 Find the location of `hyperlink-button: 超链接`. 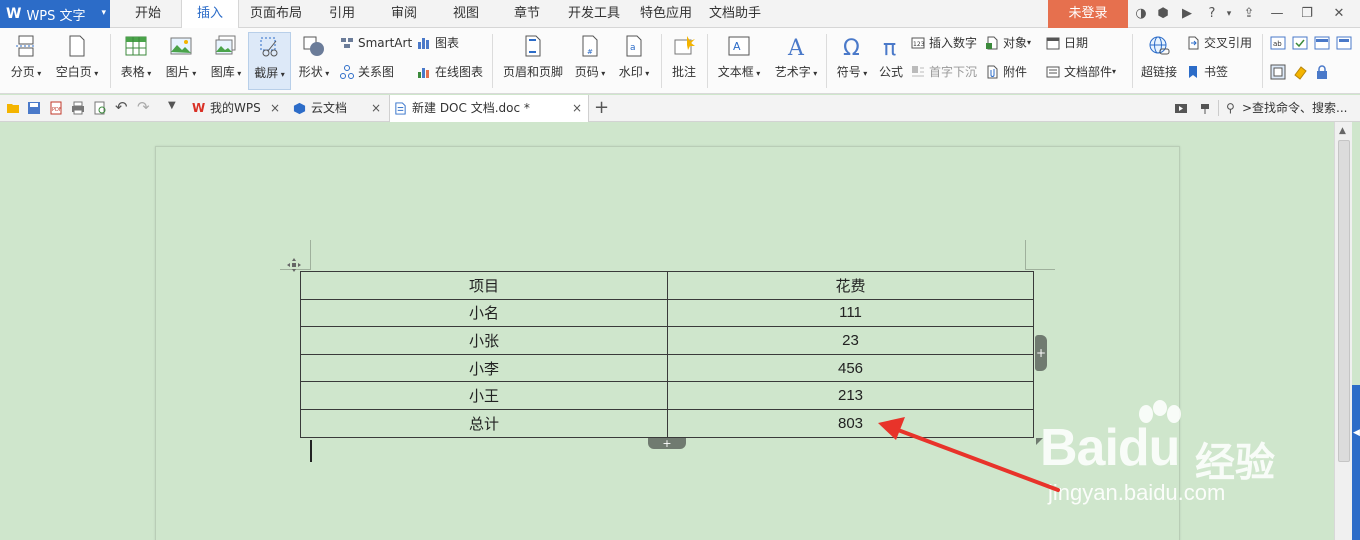

hyperlink-button: 超链接 is located at coordinates (1159, 61).